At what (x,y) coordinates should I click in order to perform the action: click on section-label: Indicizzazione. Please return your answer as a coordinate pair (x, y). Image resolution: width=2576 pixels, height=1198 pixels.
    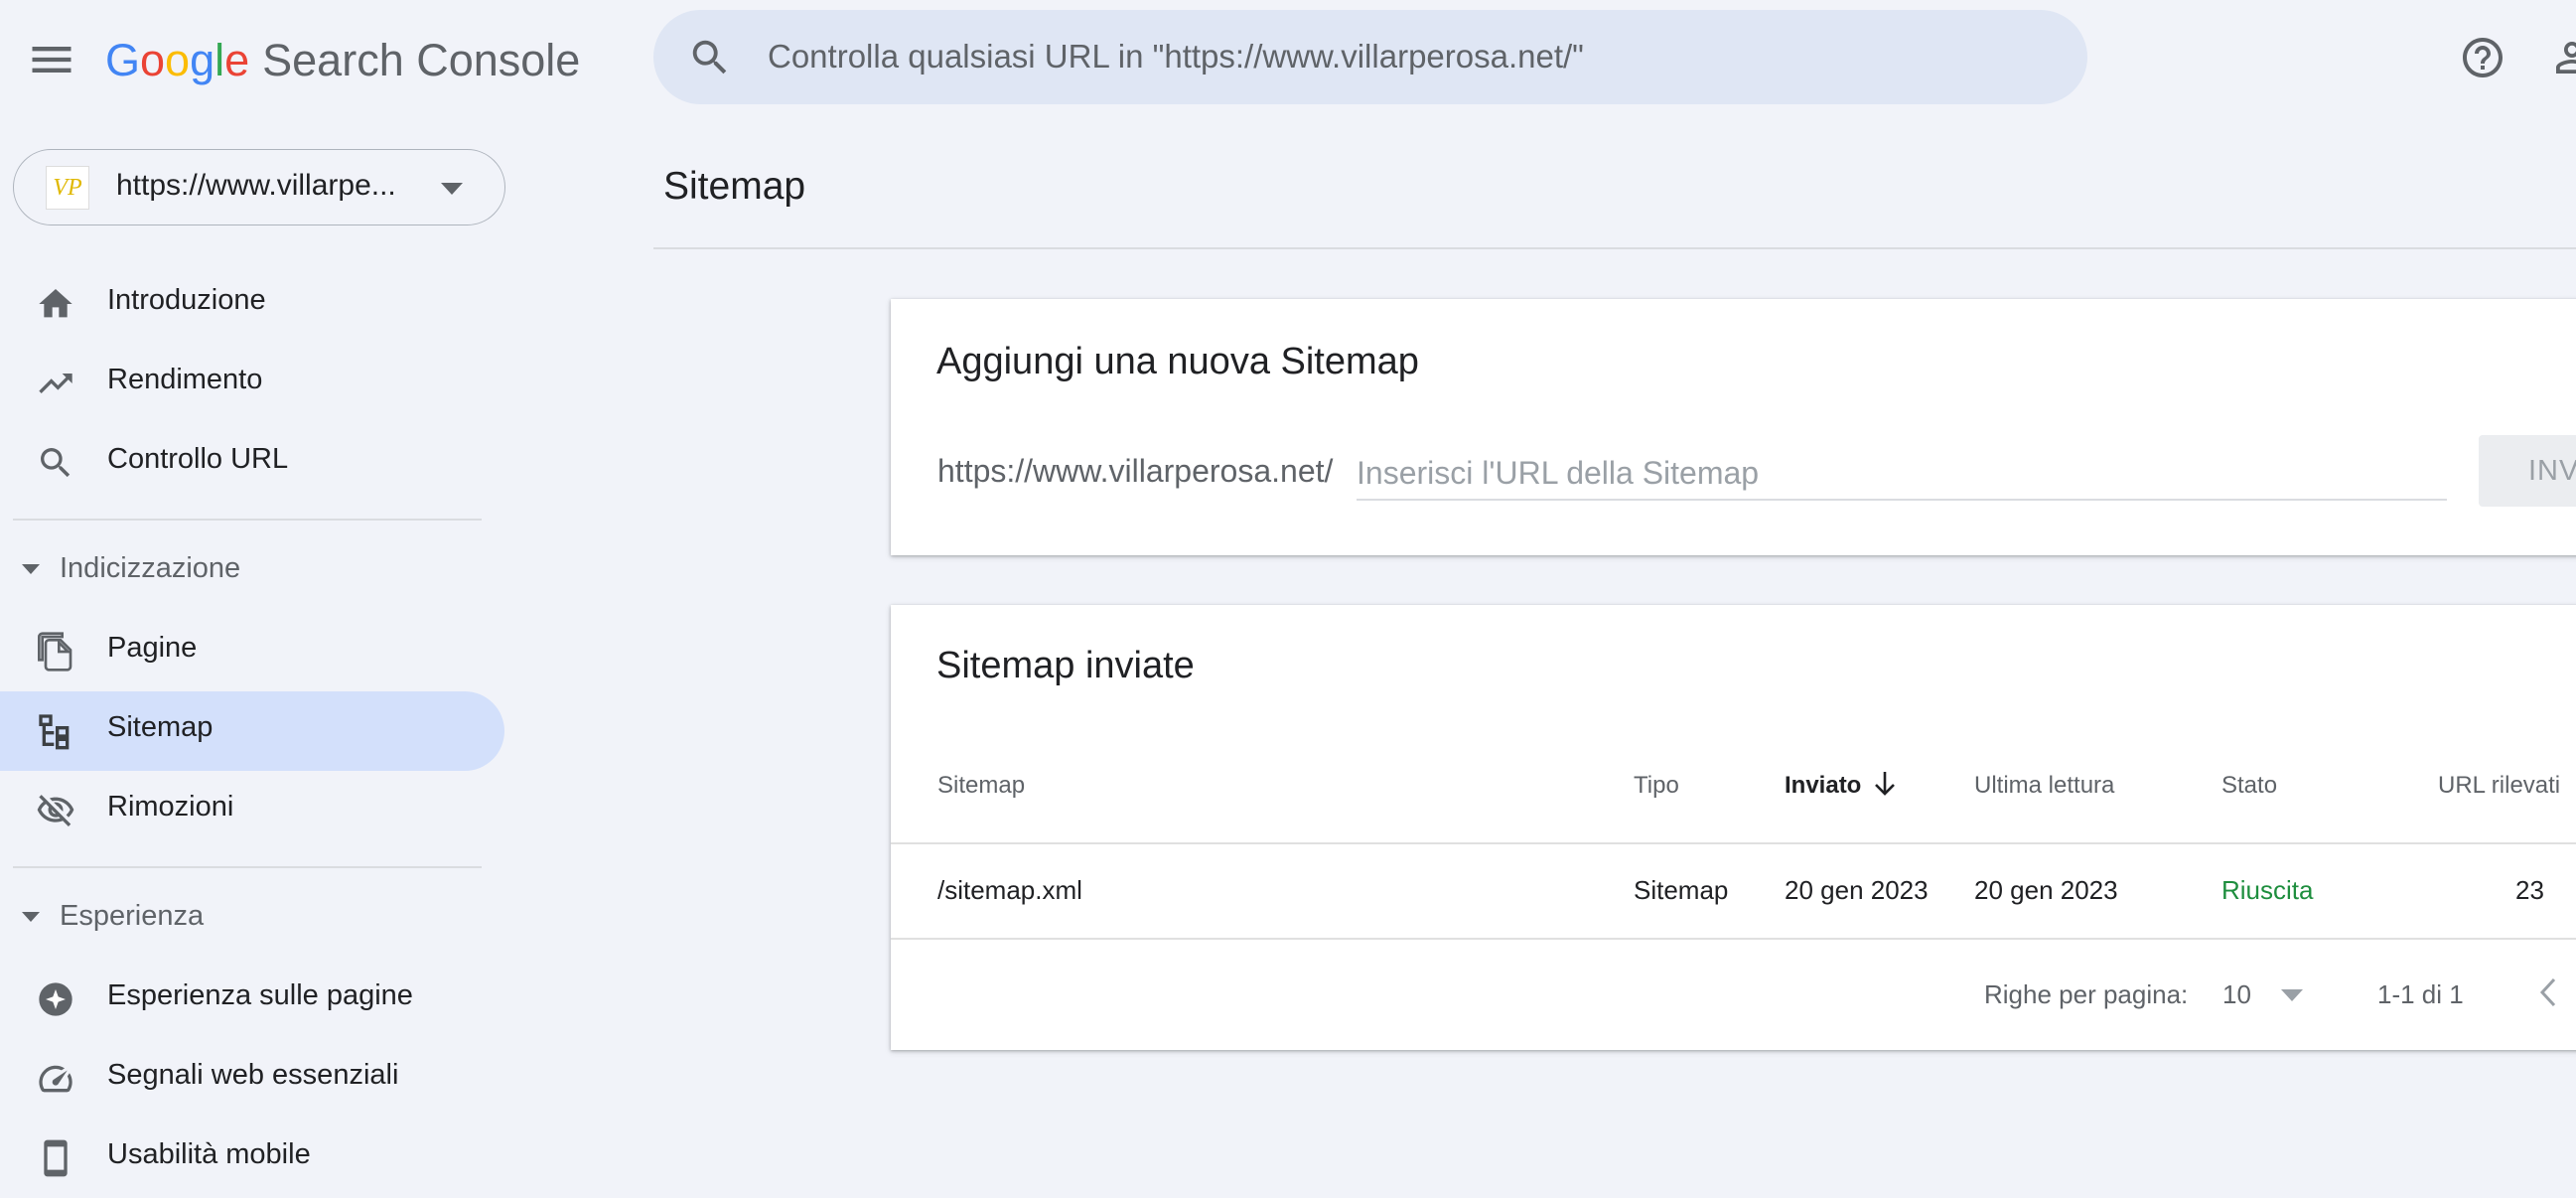
    Looking at the image, I should click on (150, 568).